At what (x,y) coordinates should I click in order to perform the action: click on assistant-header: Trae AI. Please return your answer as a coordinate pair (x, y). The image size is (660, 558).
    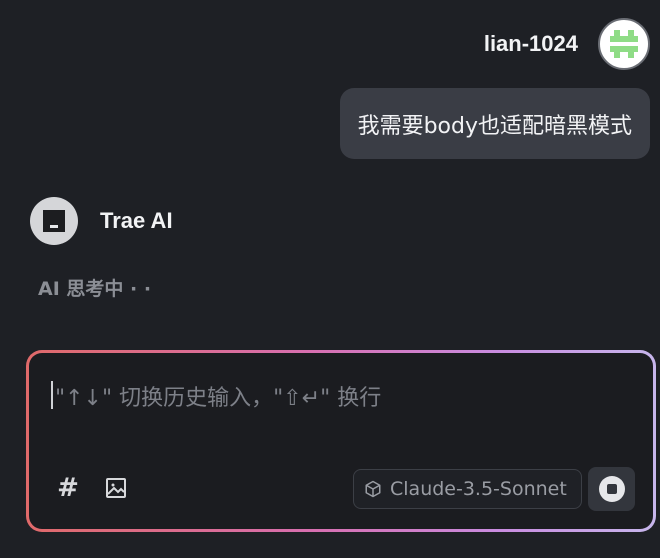
    Looking at the image, I should click on (101, 221).